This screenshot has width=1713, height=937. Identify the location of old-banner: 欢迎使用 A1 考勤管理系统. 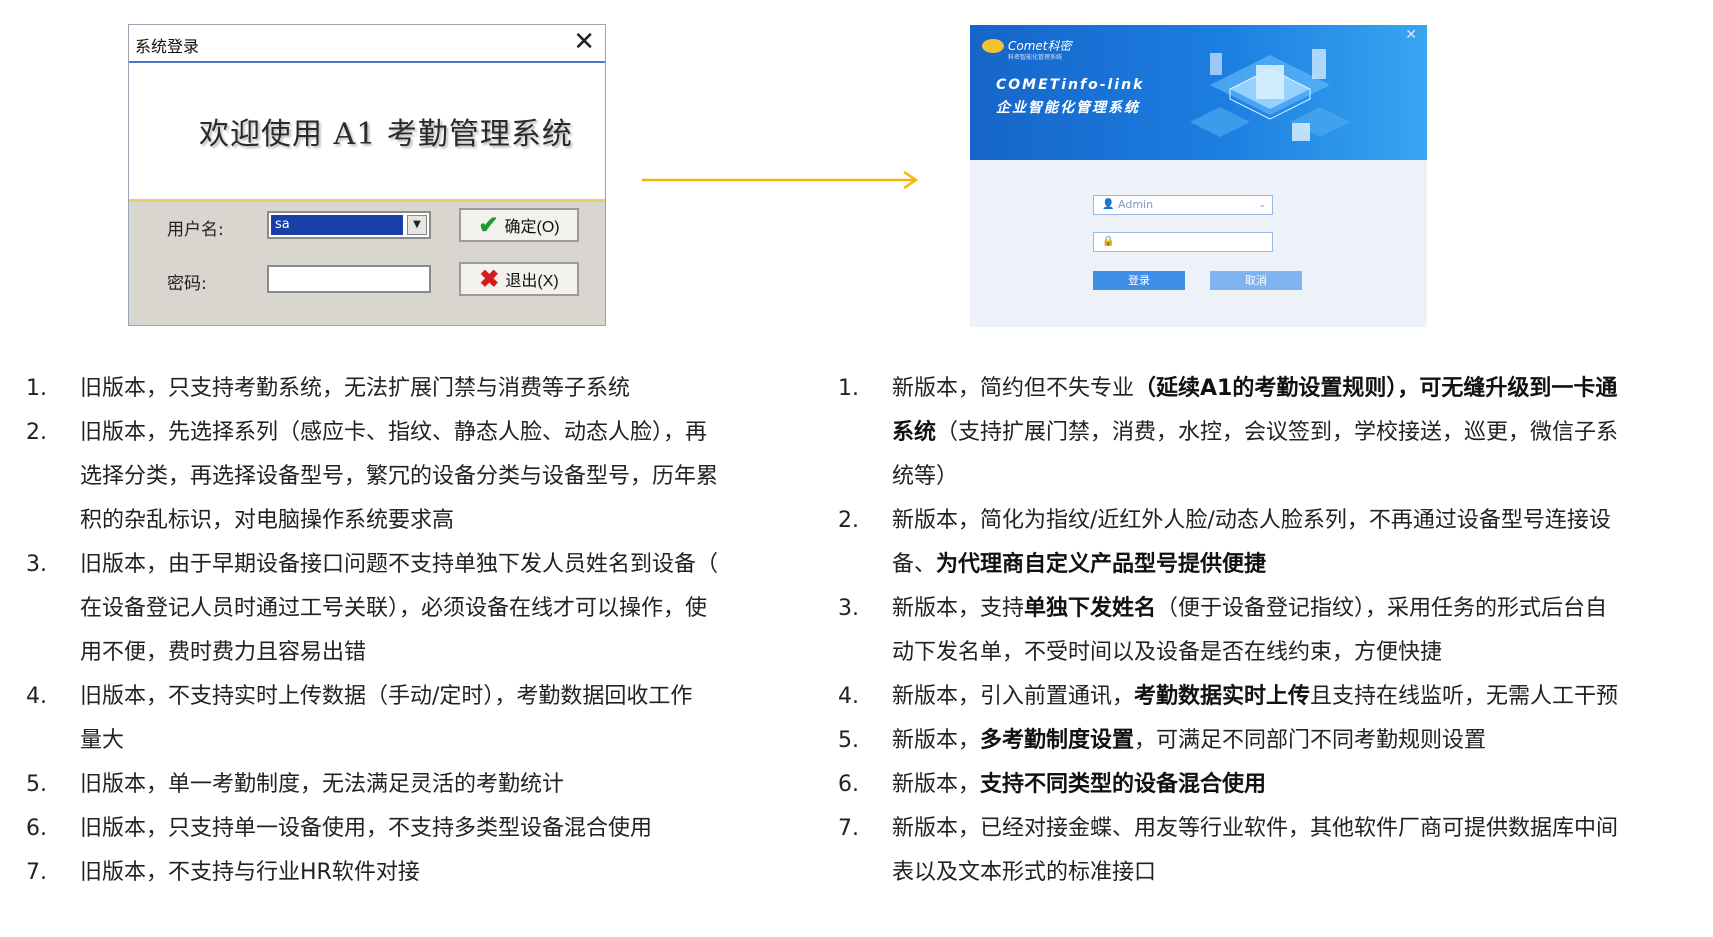
(367, 132).